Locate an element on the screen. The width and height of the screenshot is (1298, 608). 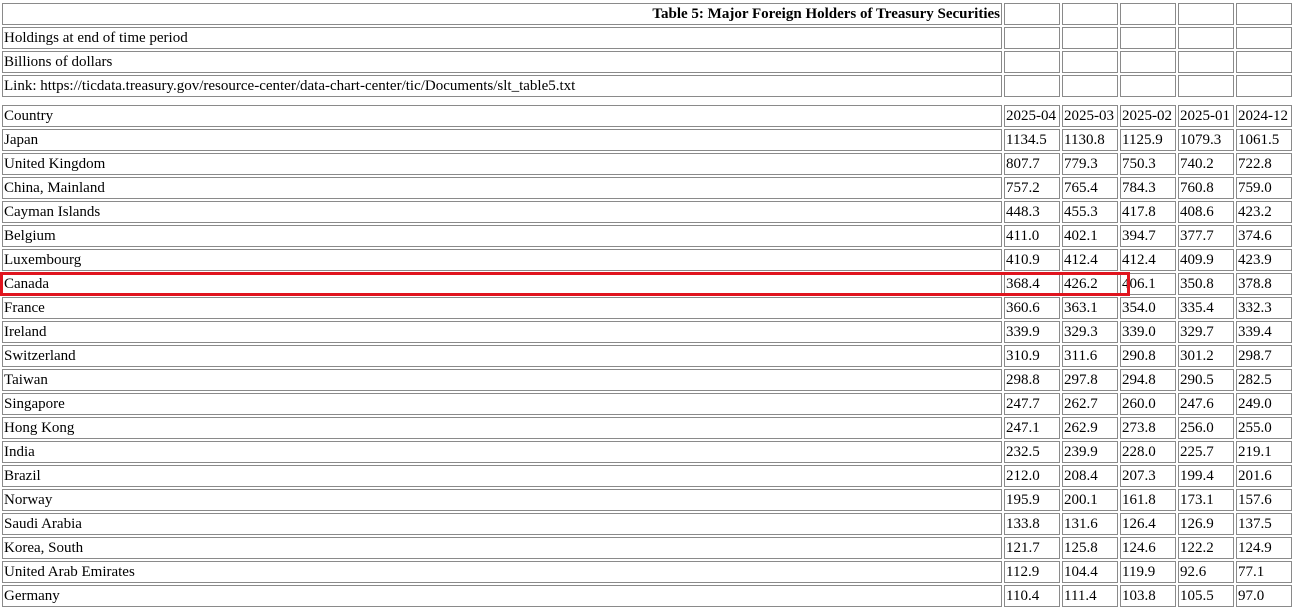
value-cell: 760.8 is located at coordinates (1206, 188).